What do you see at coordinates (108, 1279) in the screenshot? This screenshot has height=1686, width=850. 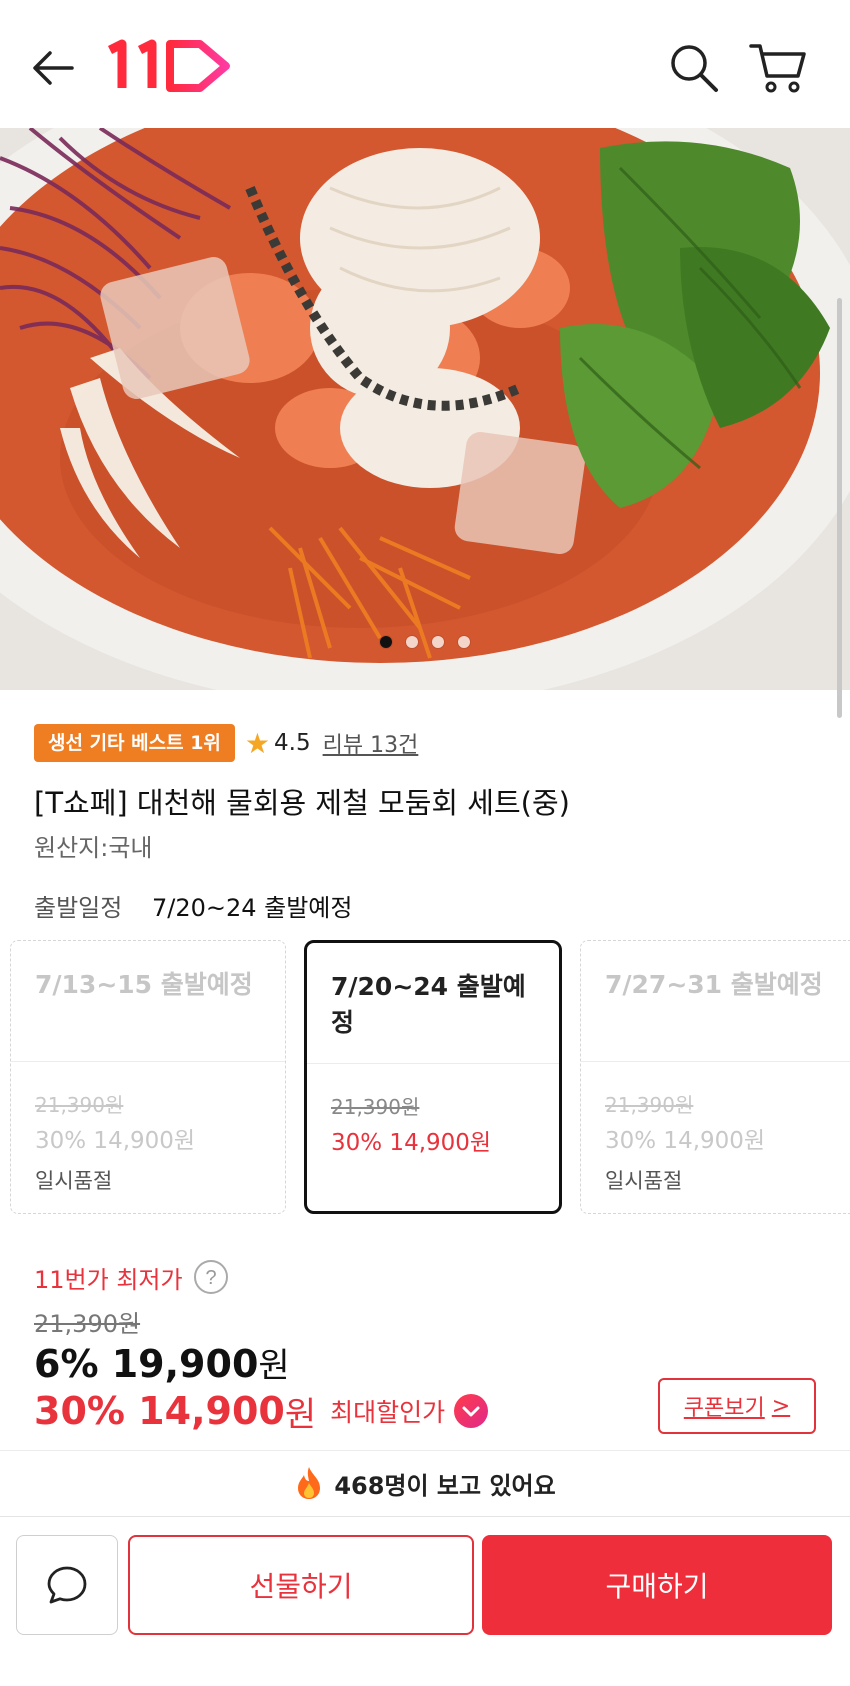 I see `lowest-price-label: 11번가 최저가` at bounding box center [108, 1279].